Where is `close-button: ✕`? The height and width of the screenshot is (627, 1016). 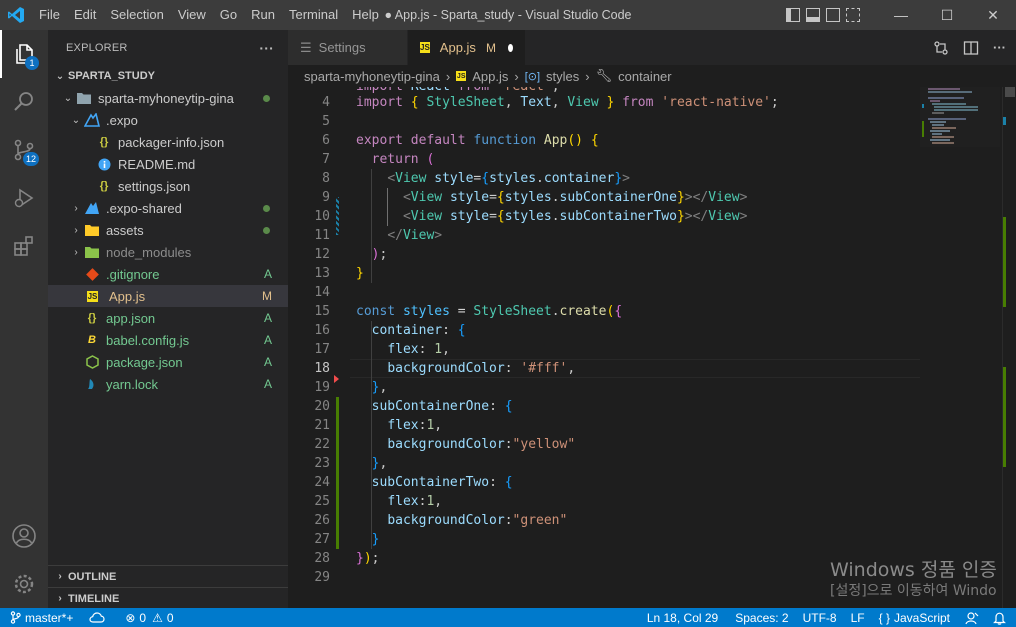
close-button: ✕ is located at coordinates (993, 15).